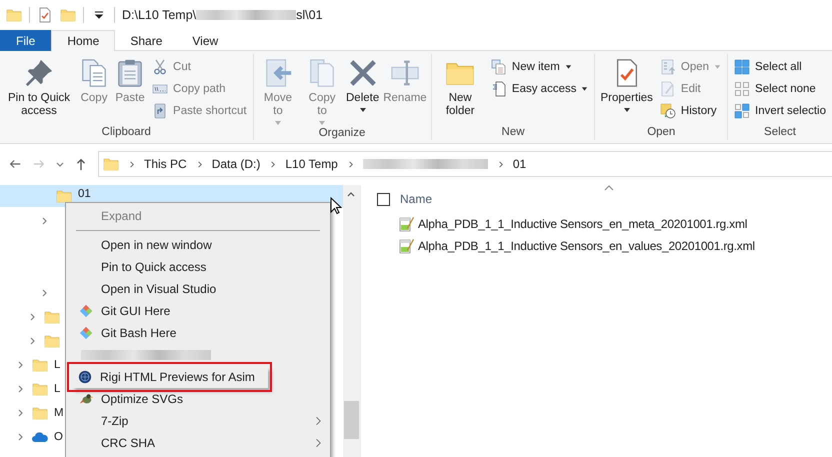 This screenshot has width=832, height=457. I want to click on menu-item: Git GUI Here, so click(198, 311).